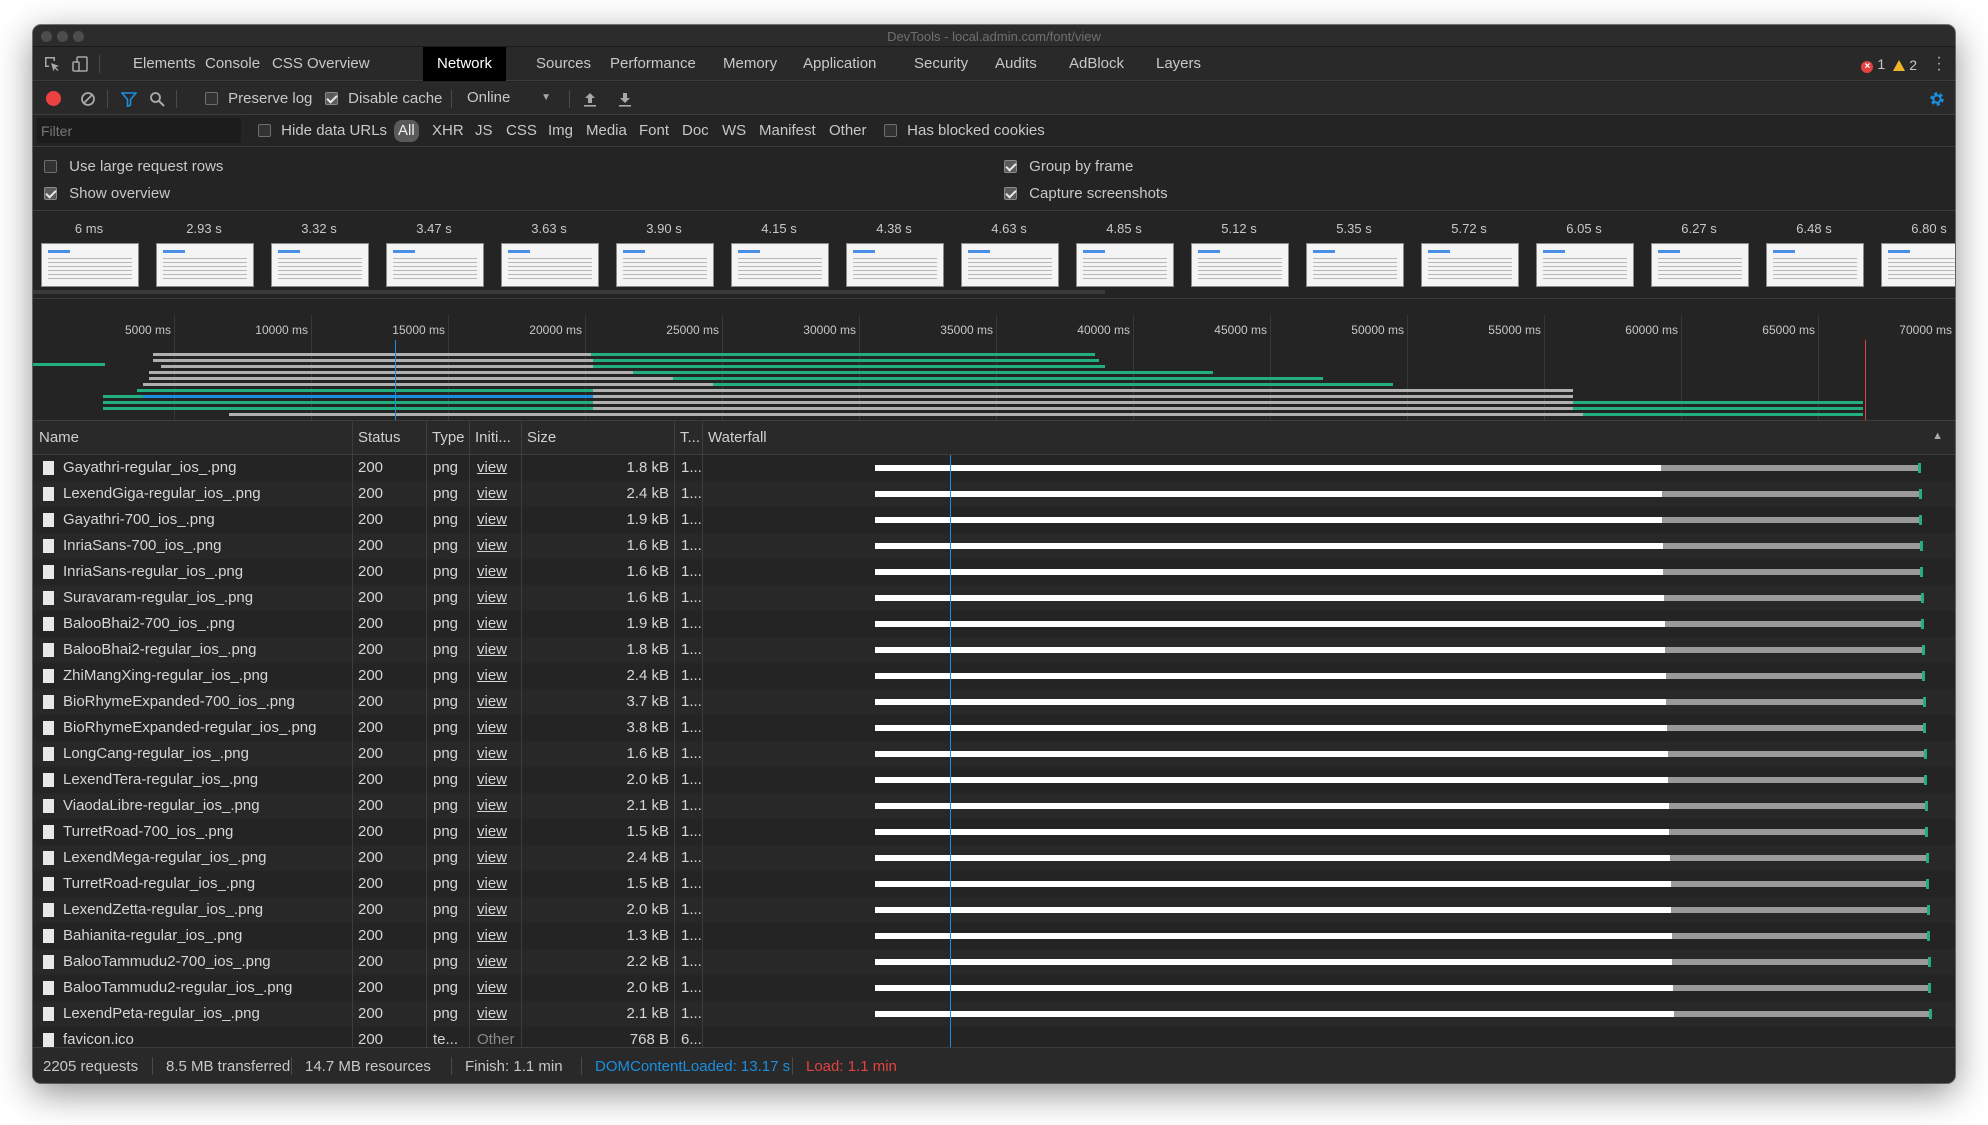 The height and width of the screenshot is (1125, 1988). I want to click on show-overview-checkbox: Show overview, so click(107, 193).